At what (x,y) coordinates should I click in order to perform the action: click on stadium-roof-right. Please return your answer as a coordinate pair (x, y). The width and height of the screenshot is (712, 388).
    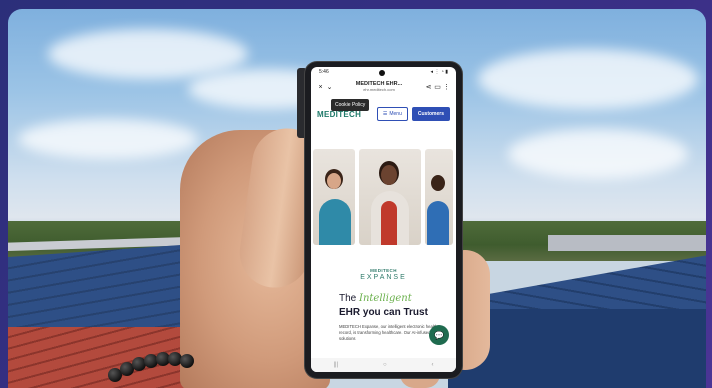
    Looking at the image, I should click on (627, 243).